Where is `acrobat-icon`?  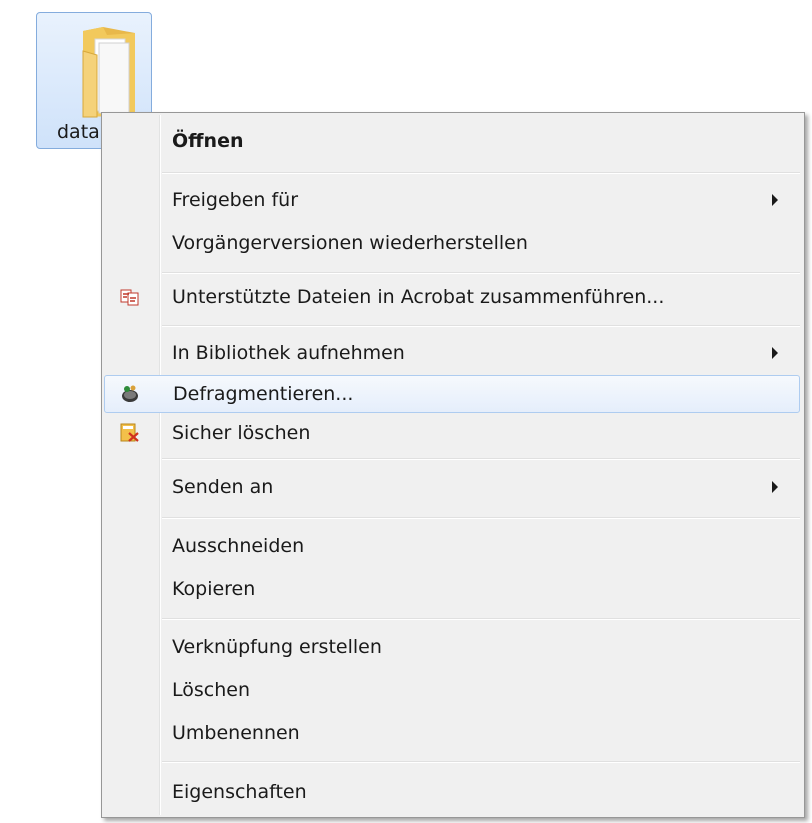 acrobat-icon is located at coordinates (129, 297).